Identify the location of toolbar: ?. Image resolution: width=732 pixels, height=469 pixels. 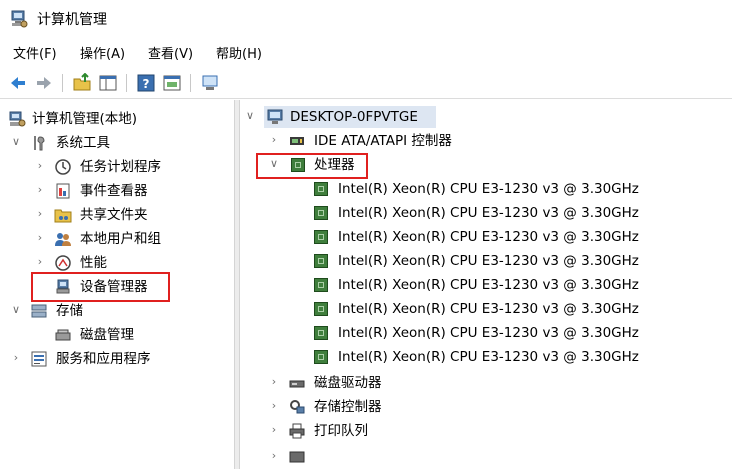
(366, 83).